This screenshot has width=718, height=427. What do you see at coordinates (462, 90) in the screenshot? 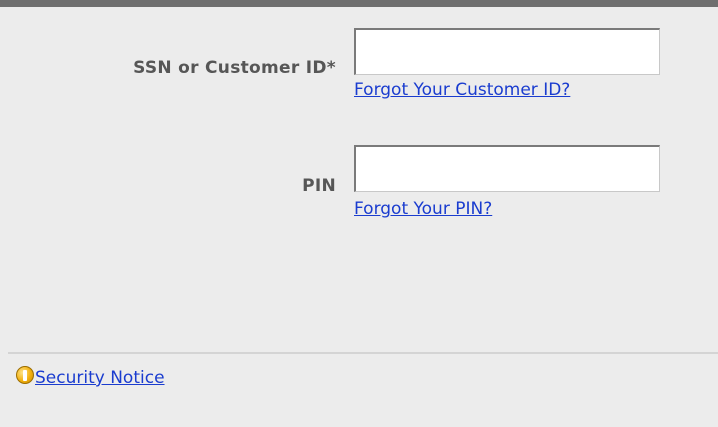
I see `forgot-customer-id-link: Forgot Your Customer ID?` at bounding box center [462, 90].